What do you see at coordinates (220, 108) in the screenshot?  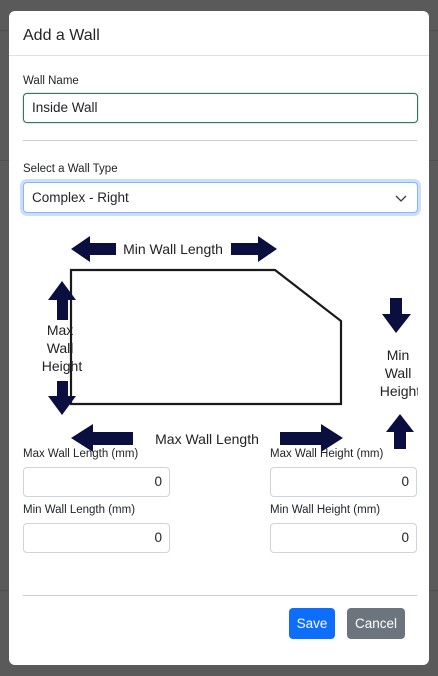 I see `wall-name-input: Inside Wall` at bounding box center [220, 108].